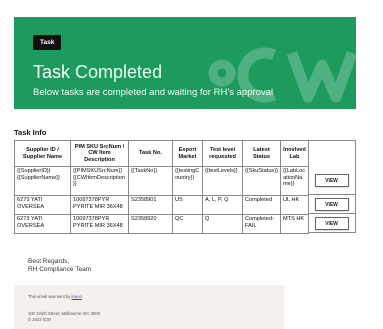 This screenshot has width=383, height=329. Describe the element at coordinates (42, 181) in the screenshot. I see `table-cell: {{SupplierID}} {{SupplierName}}` at that location.